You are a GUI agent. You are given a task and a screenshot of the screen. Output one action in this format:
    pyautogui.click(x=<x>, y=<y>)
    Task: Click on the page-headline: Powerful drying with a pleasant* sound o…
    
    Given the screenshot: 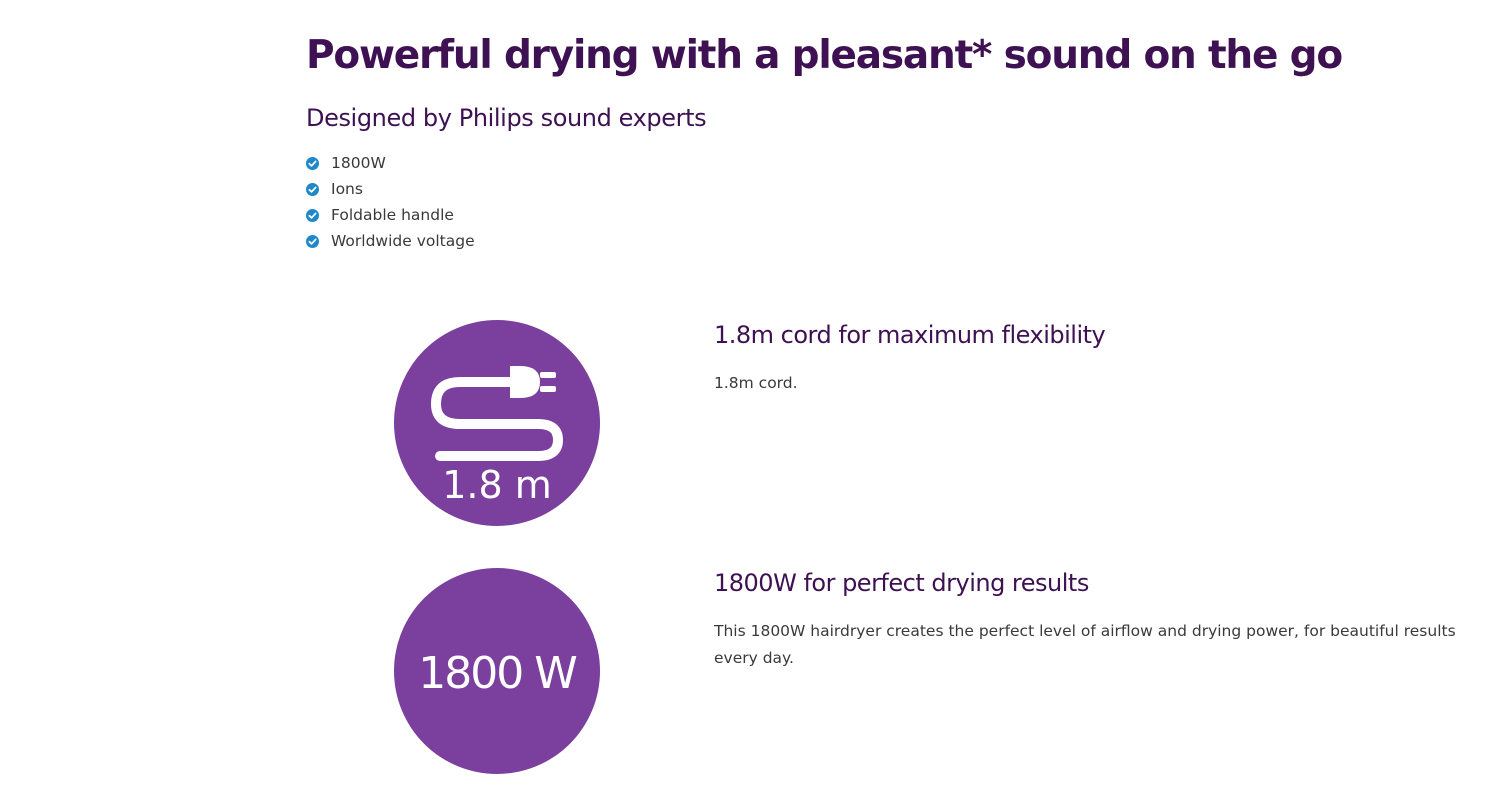 What is the action you would take?
    pyautogui.click(x=824, y=55)
    